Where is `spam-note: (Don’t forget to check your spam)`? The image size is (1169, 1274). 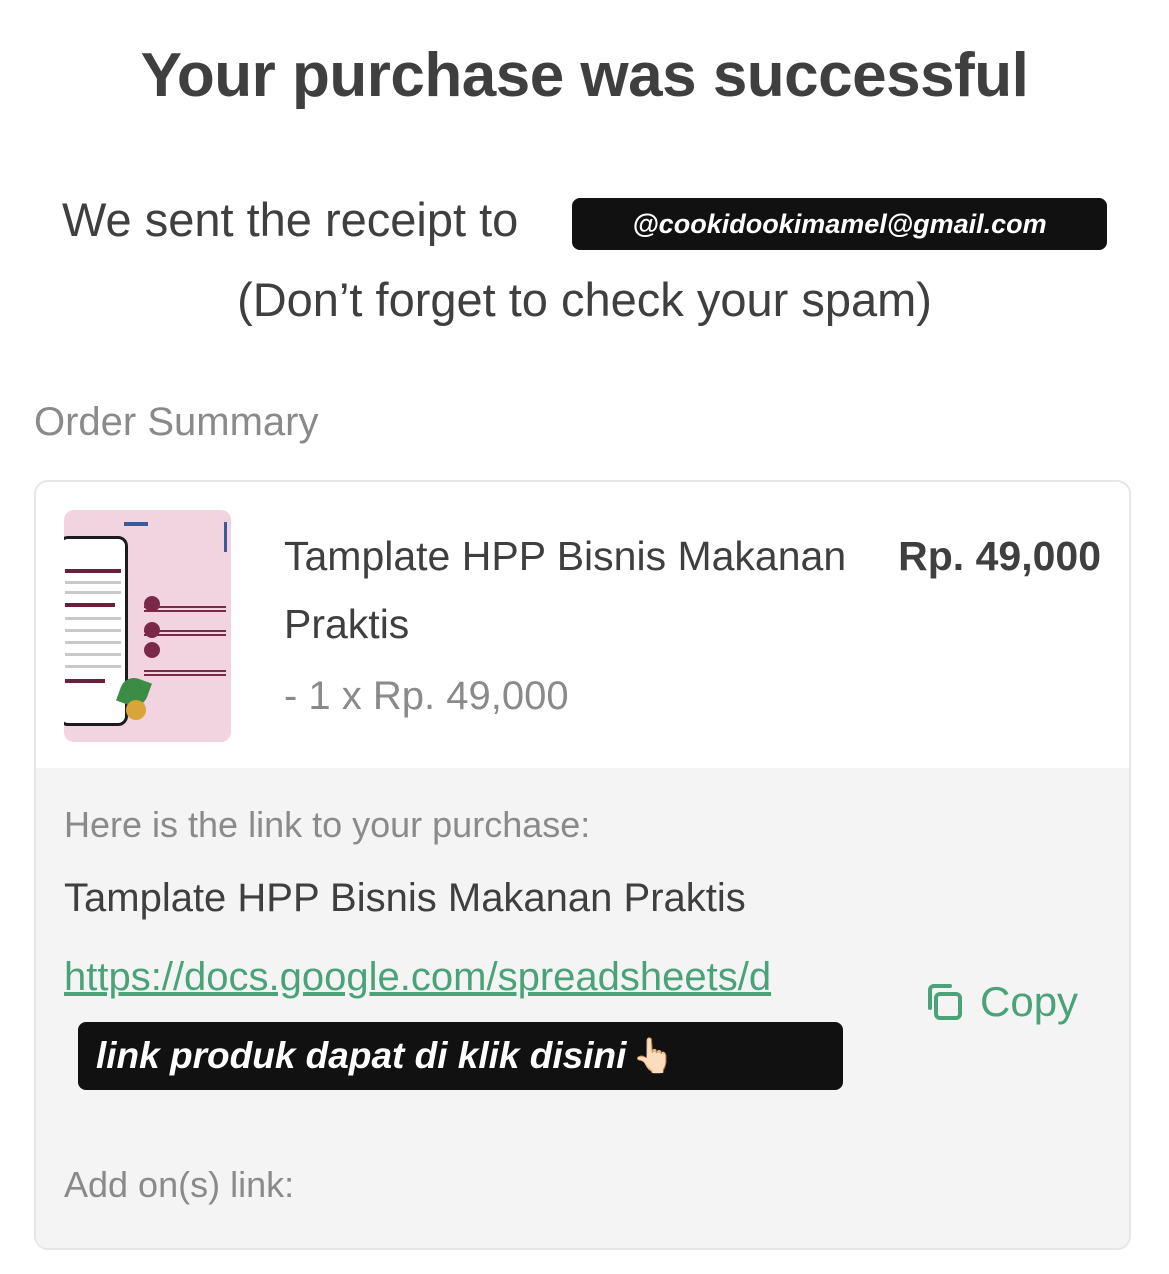
spam-note: (Don’t forget to check your spam) is located at coordinates (584, 299).